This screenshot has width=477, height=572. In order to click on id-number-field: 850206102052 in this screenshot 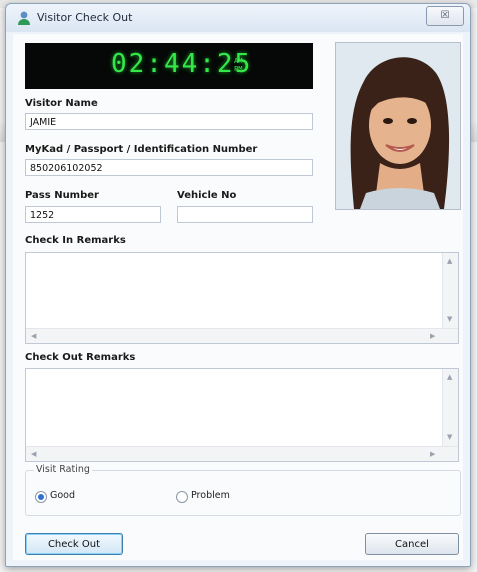, I will do `click(169, 167)`.